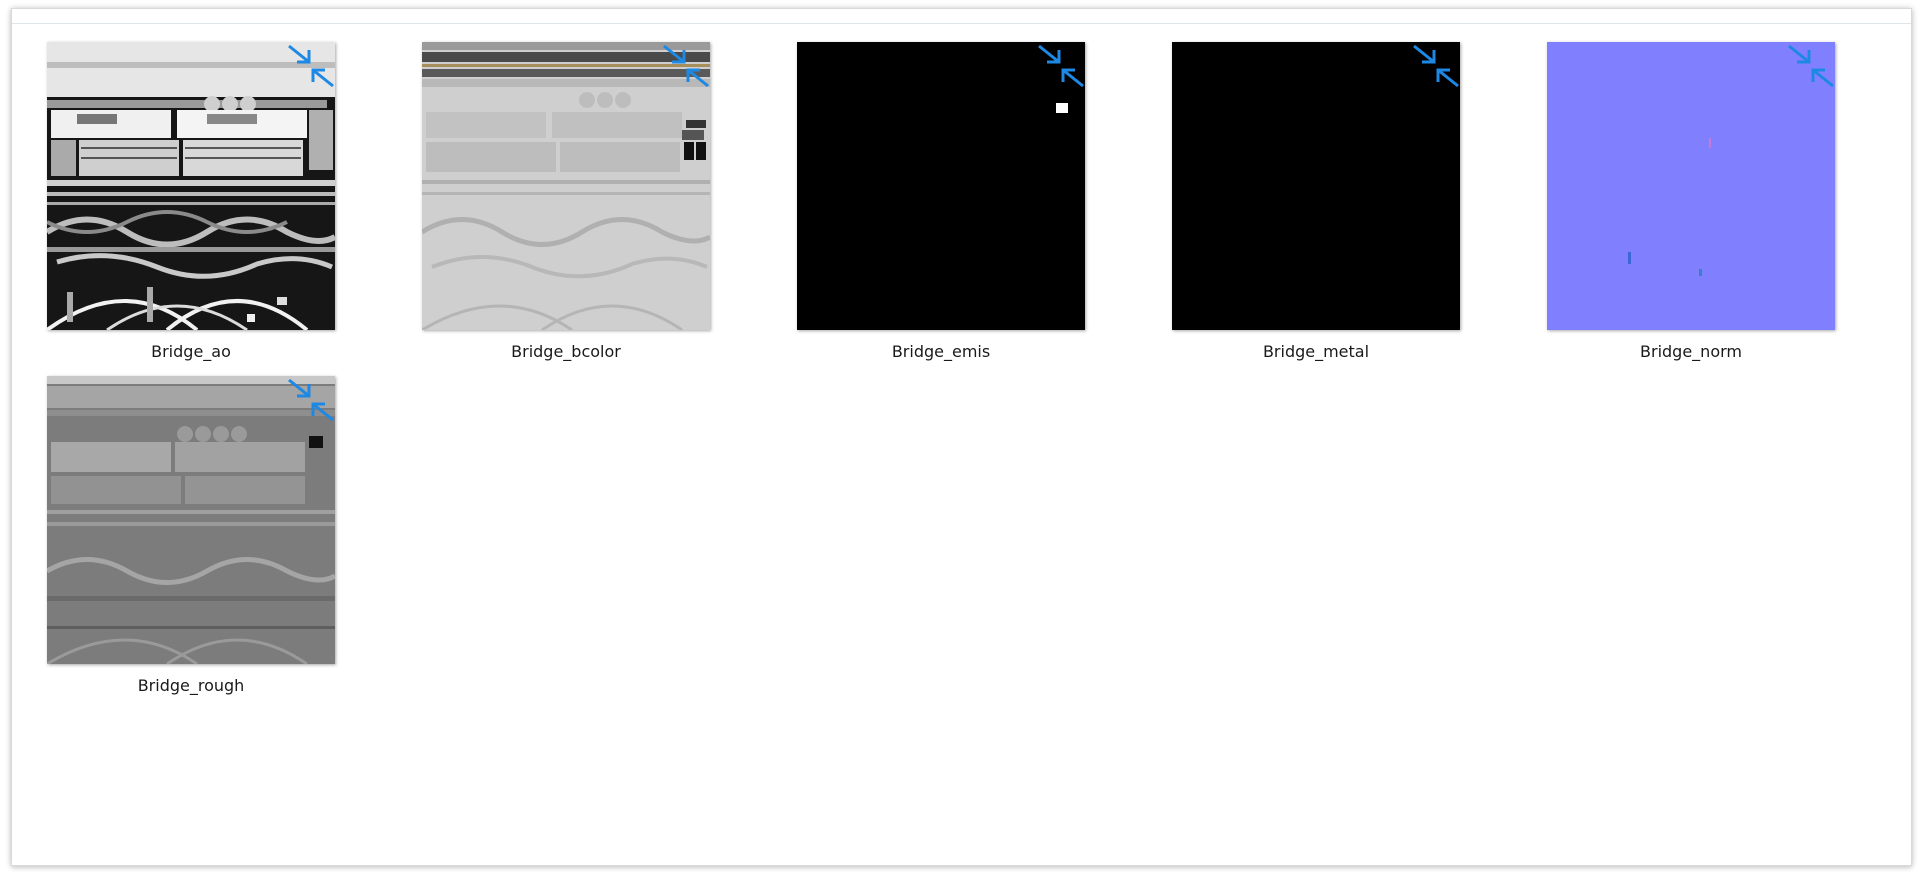 The width and height of the screenshot is (1920, 874). I want to click on thumbnail-bridge-bcolor, so click(566, 186).